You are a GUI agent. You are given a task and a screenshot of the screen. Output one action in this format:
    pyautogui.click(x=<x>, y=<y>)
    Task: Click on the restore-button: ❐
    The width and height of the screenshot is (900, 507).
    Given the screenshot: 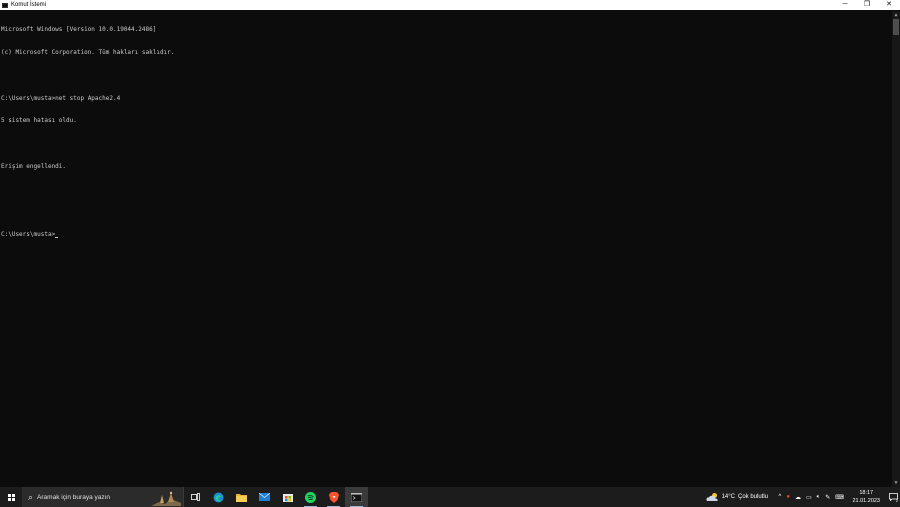 What is the action you would take?
    pyautogui.click(x=867, y=5)
    